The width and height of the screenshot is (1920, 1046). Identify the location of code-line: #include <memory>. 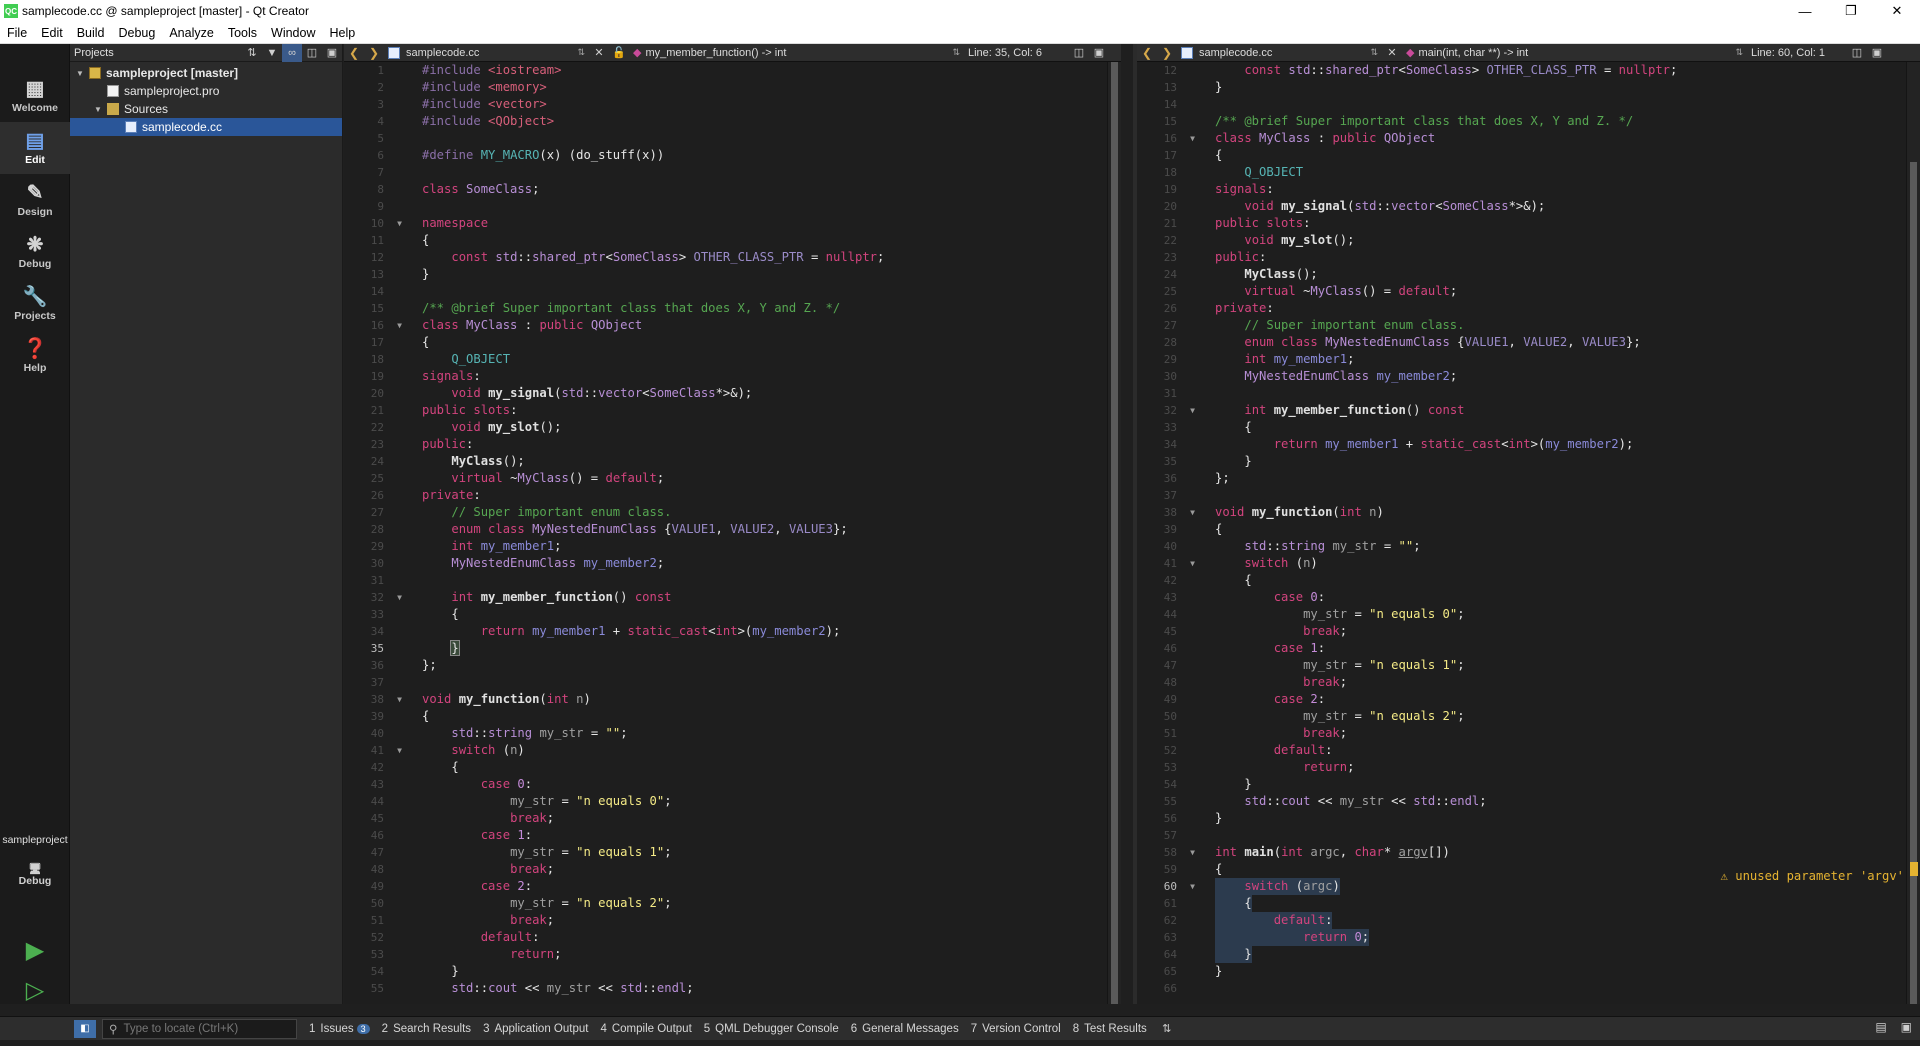
(761, 87).